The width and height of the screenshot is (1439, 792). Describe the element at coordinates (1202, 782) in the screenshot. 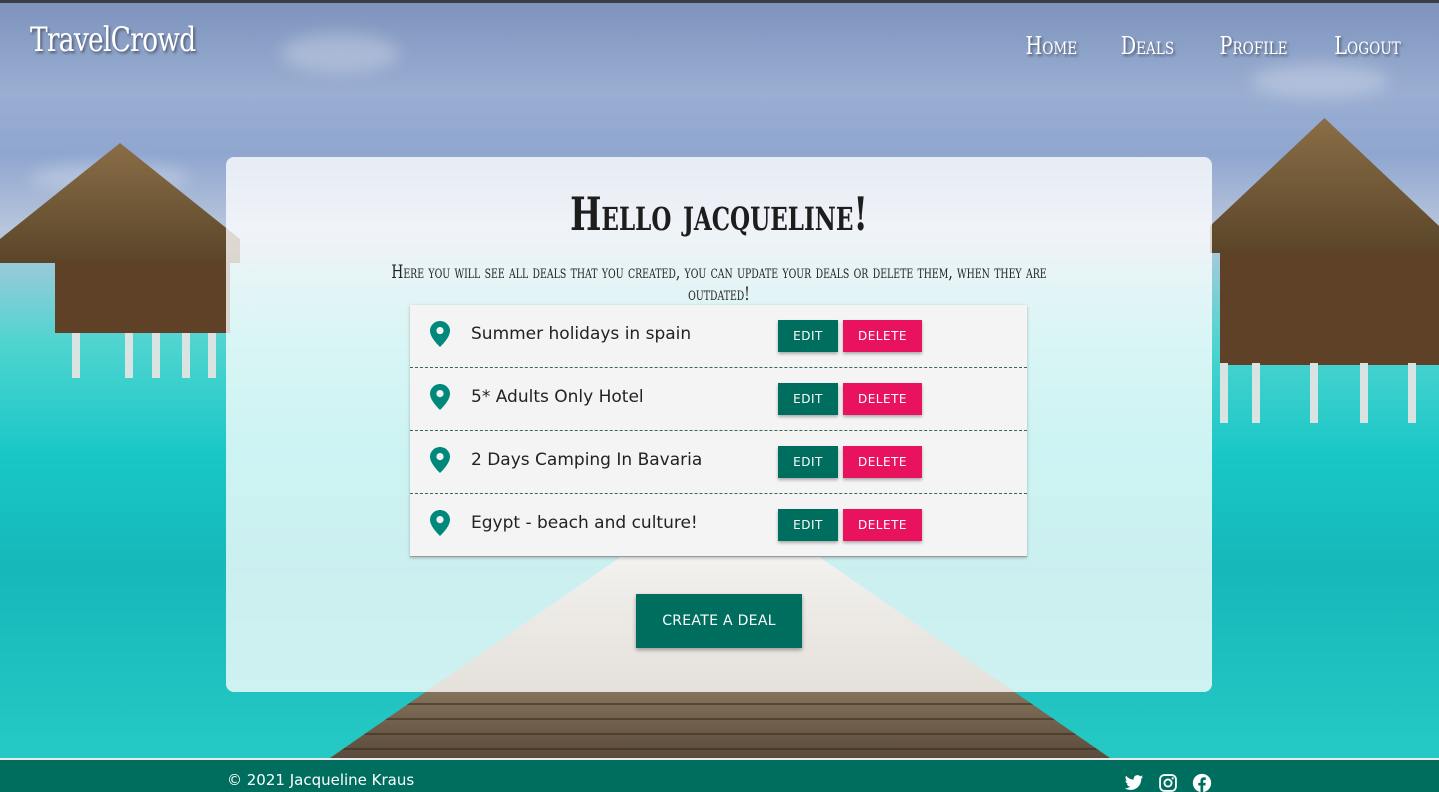

I see `facebook-icon` at that location.